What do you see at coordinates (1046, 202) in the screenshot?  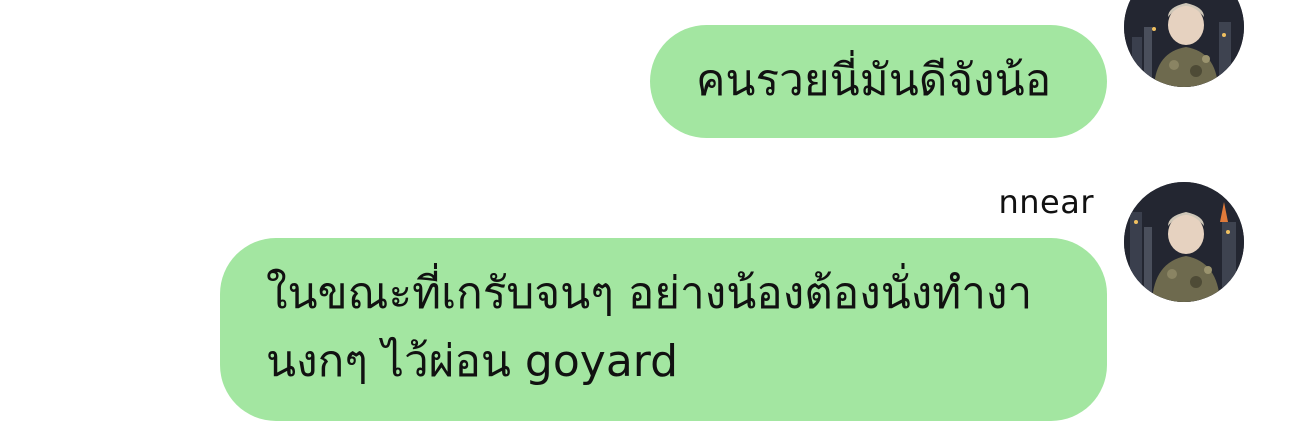 I see `sender-name: nnear` at bounding box center [1046, 202].